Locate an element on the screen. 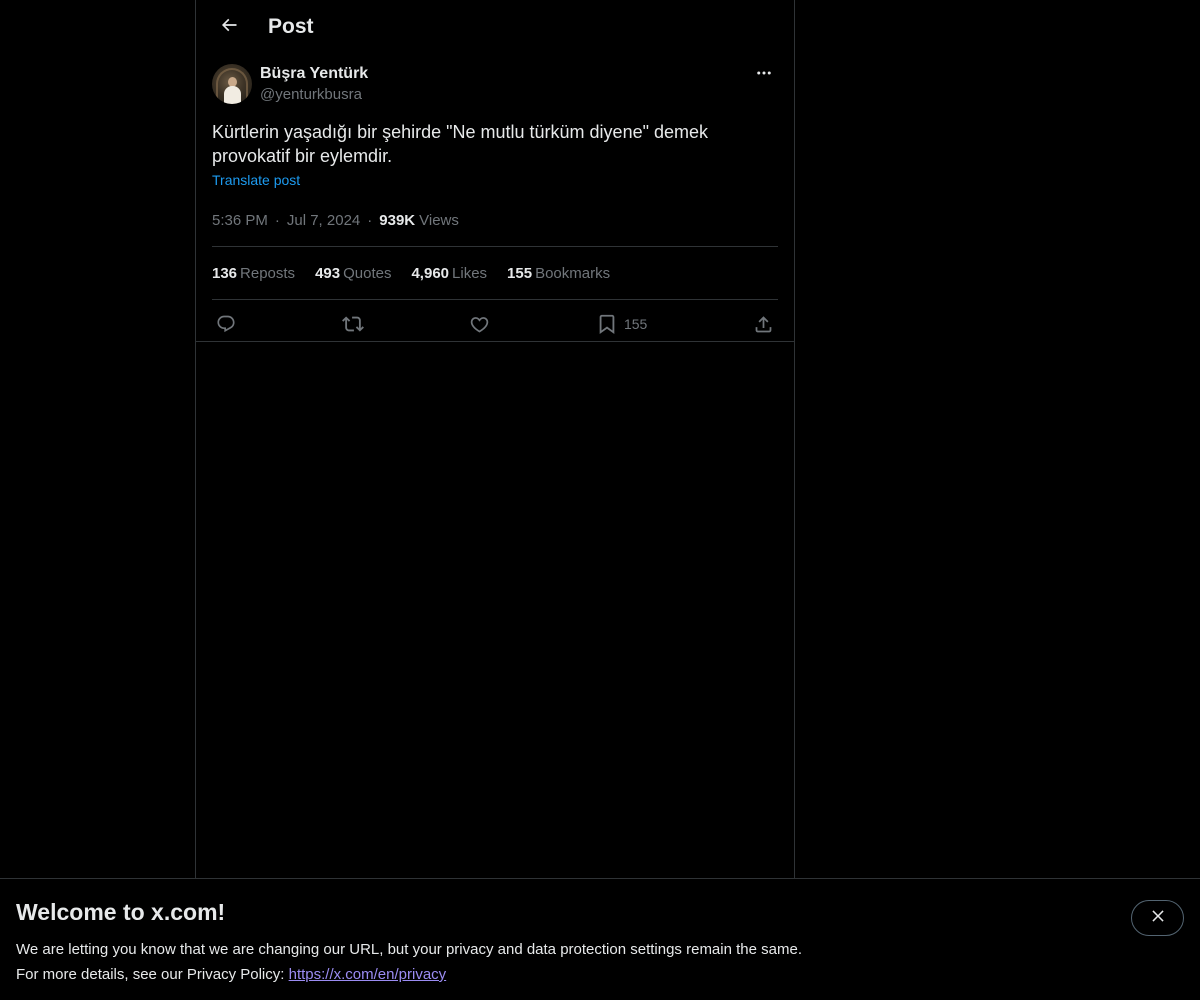 The width and height of the screenshot is (1200, 1000). reposts-stat: 136 Reposts is located at coordinates (253, 273).